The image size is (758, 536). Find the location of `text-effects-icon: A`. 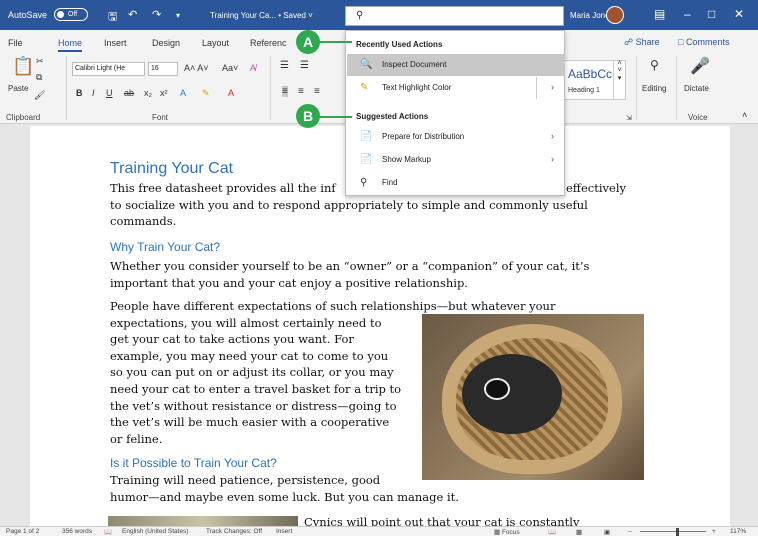

text-effects-icon: A is located at coordinates (183, 93).